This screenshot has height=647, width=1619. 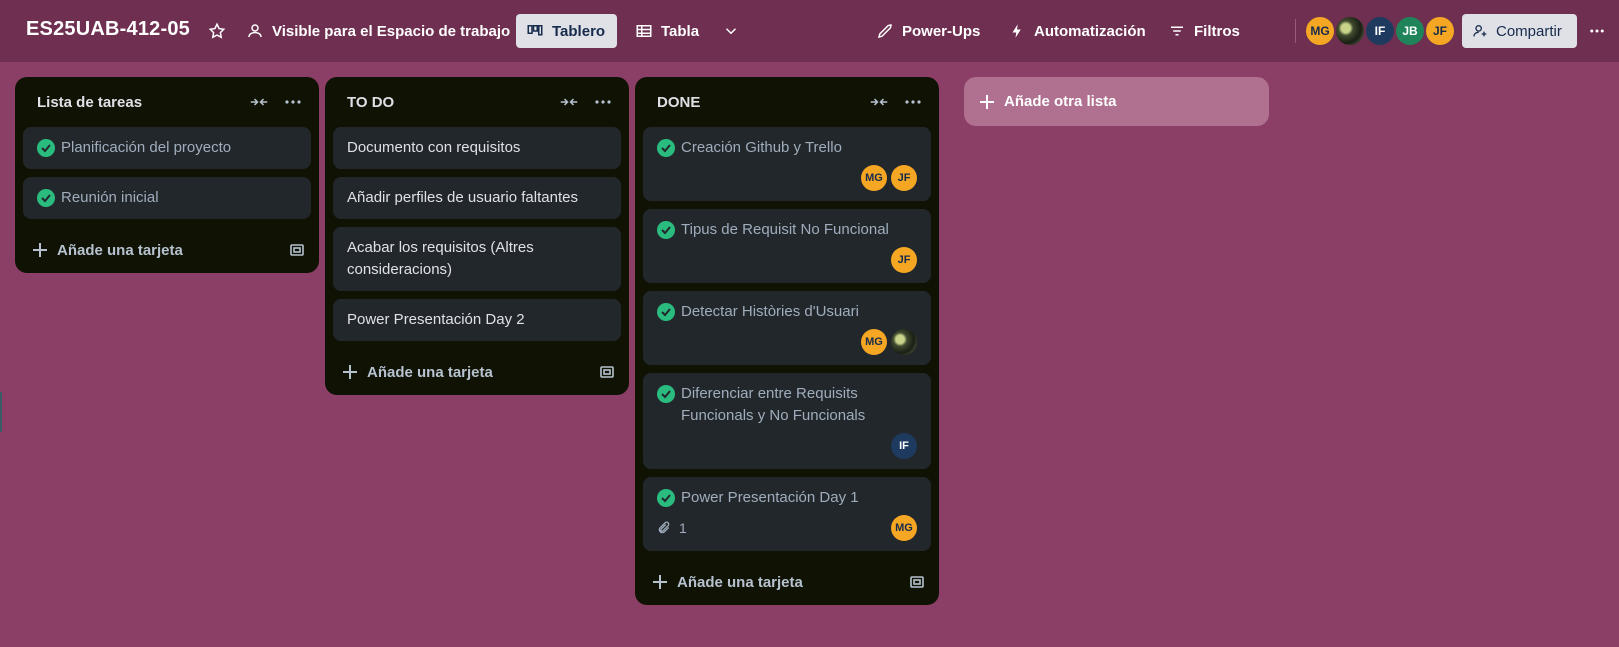 I want to click on share-button: Compartir, so click(x=1519, y=31).